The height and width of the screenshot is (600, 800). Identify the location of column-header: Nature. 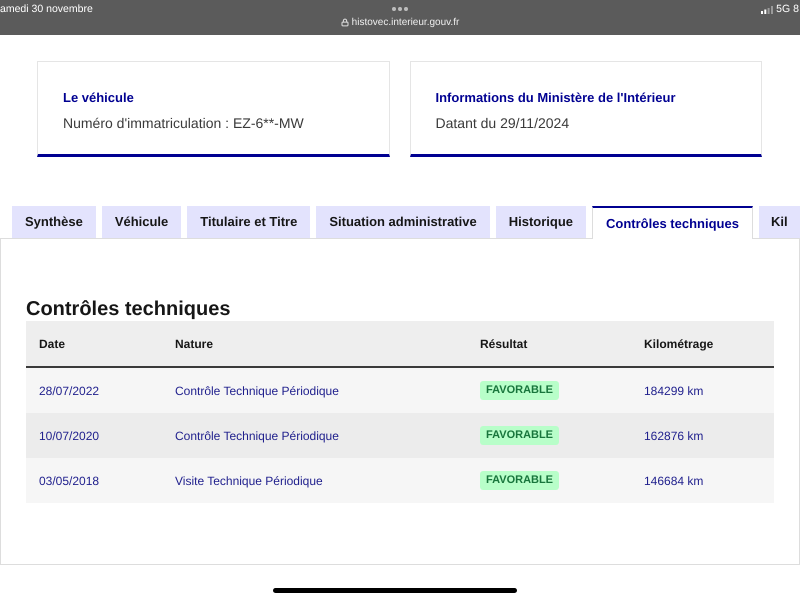
(194, 343).